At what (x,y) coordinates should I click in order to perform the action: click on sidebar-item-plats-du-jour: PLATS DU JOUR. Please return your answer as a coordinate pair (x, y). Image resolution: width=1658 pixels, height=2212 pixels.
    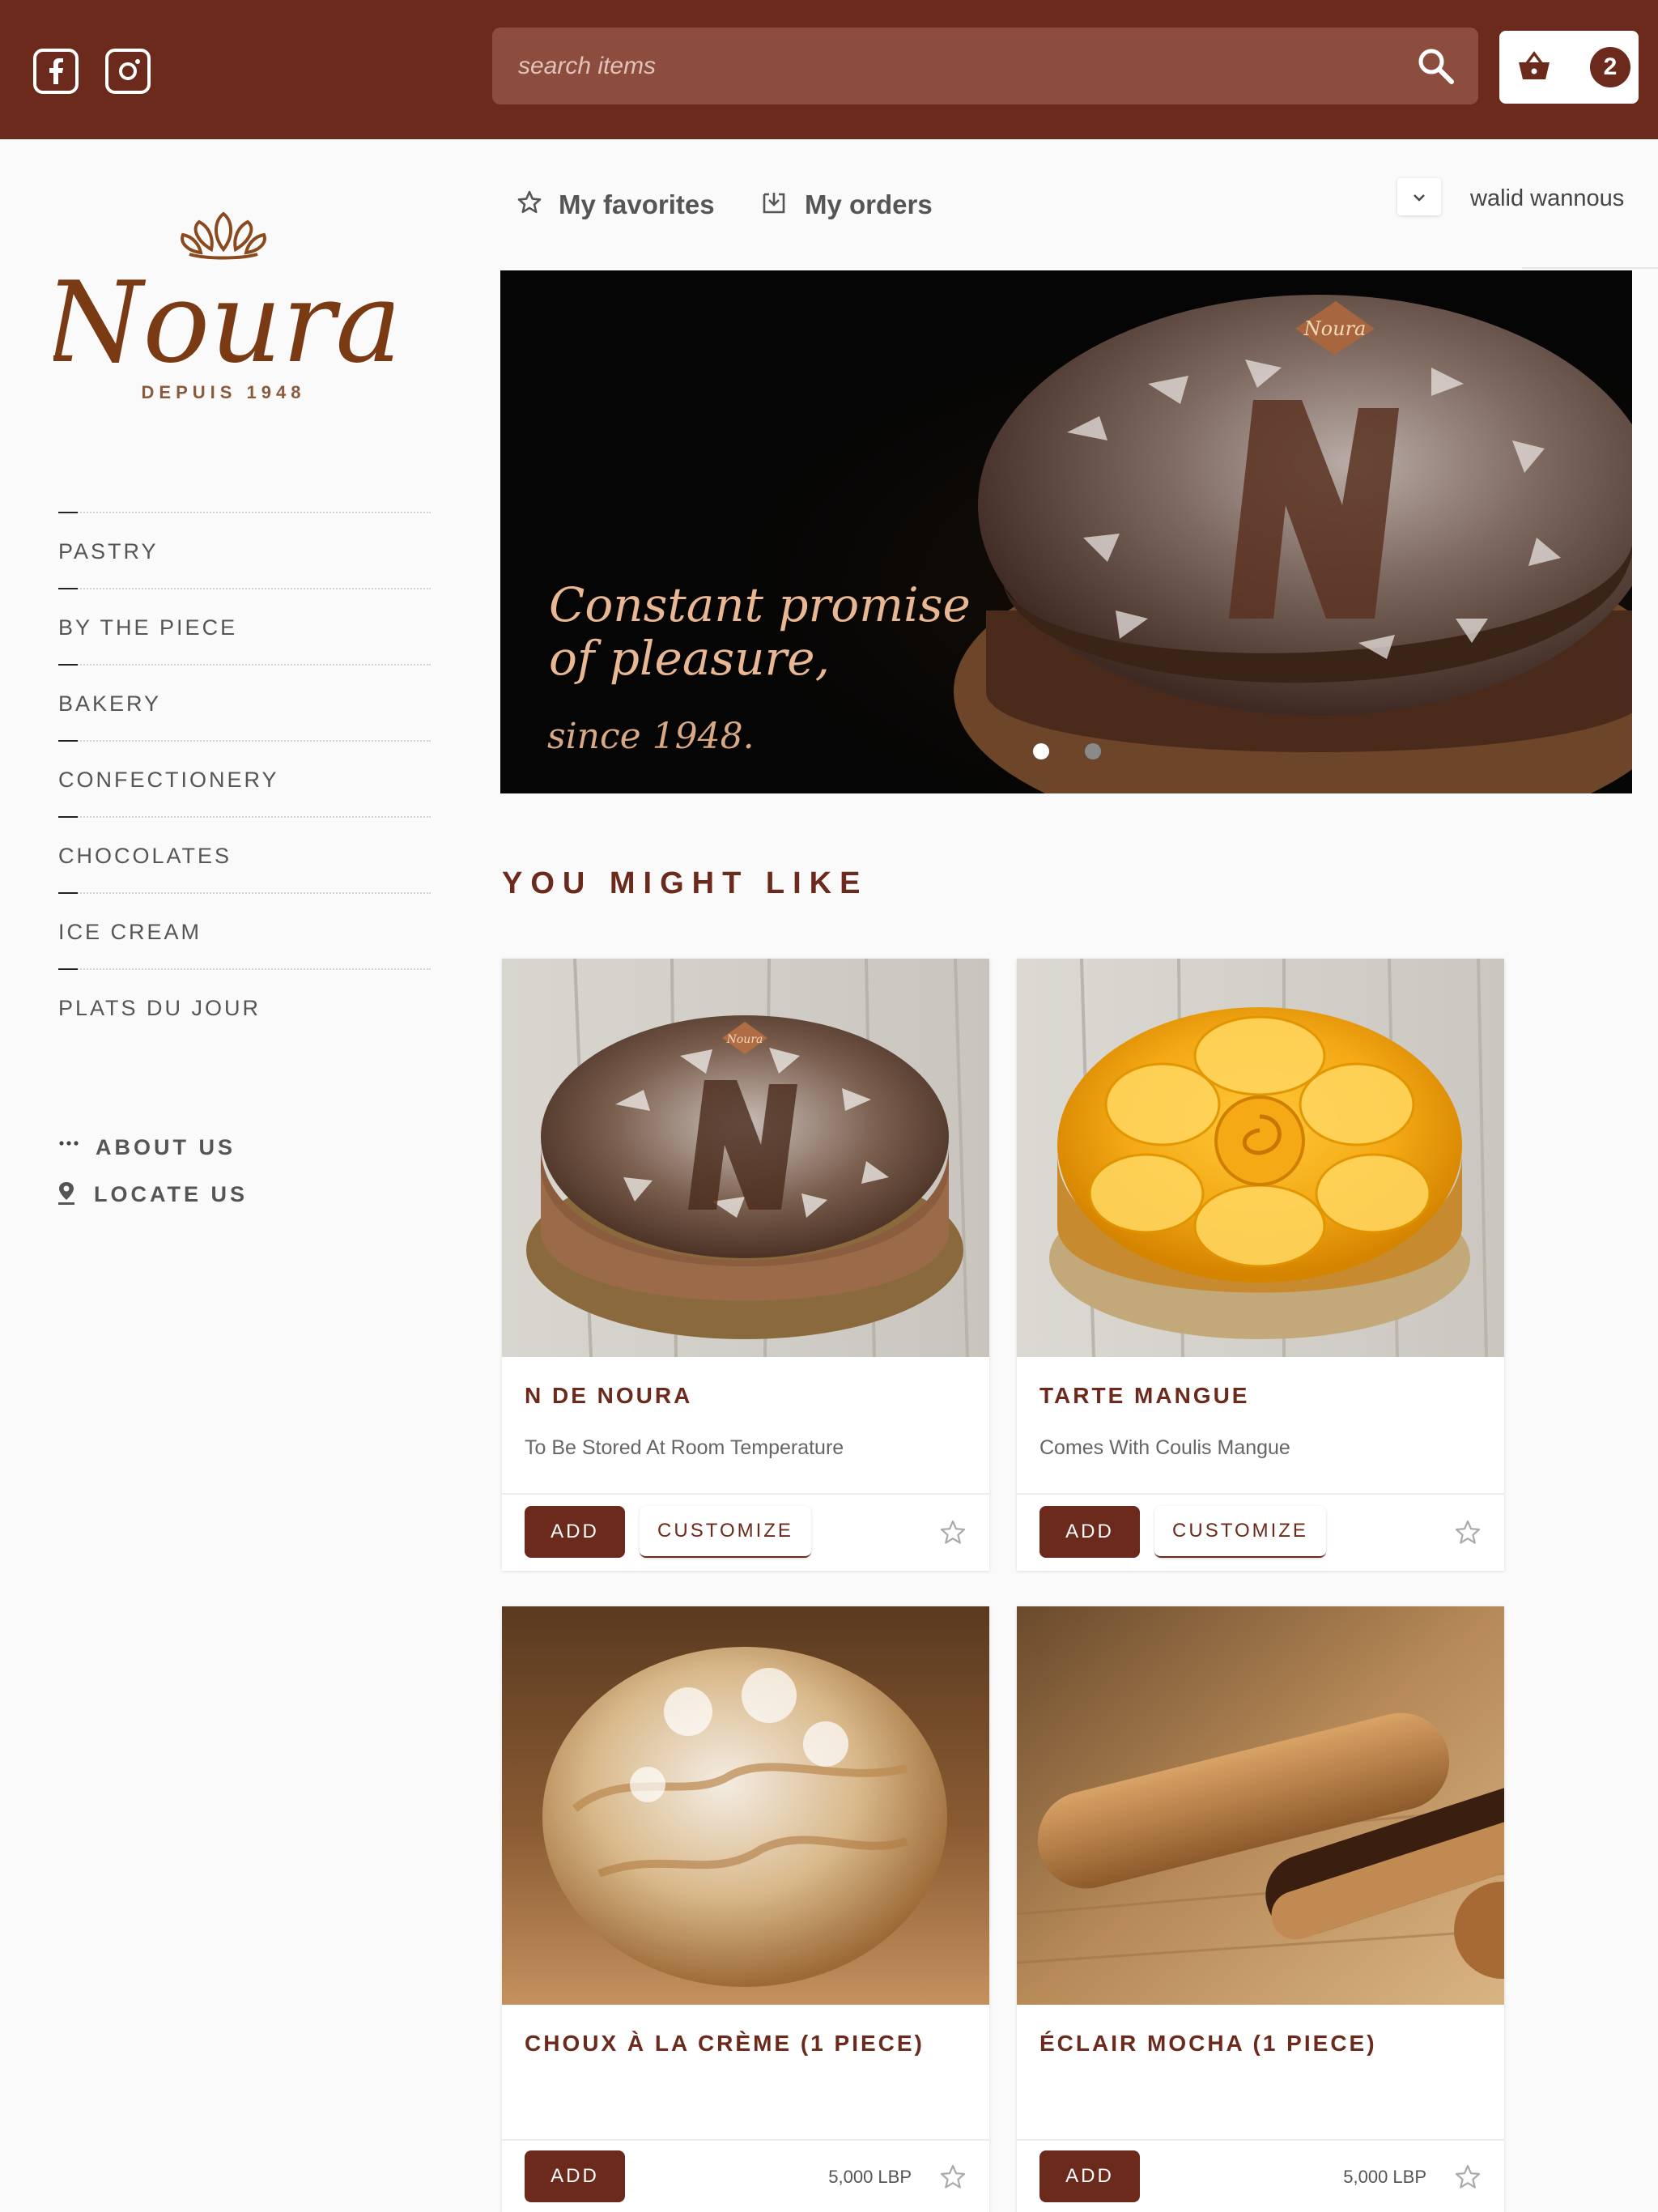
    Looking at the image, I should click on (244, 1006).